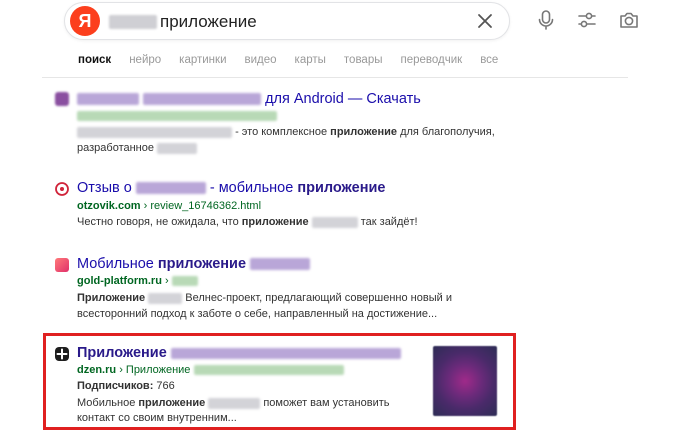  Describe the element at coordinates (326, 403) in the screenshot. I see `snippet-text: поможет вам установить` at that location.